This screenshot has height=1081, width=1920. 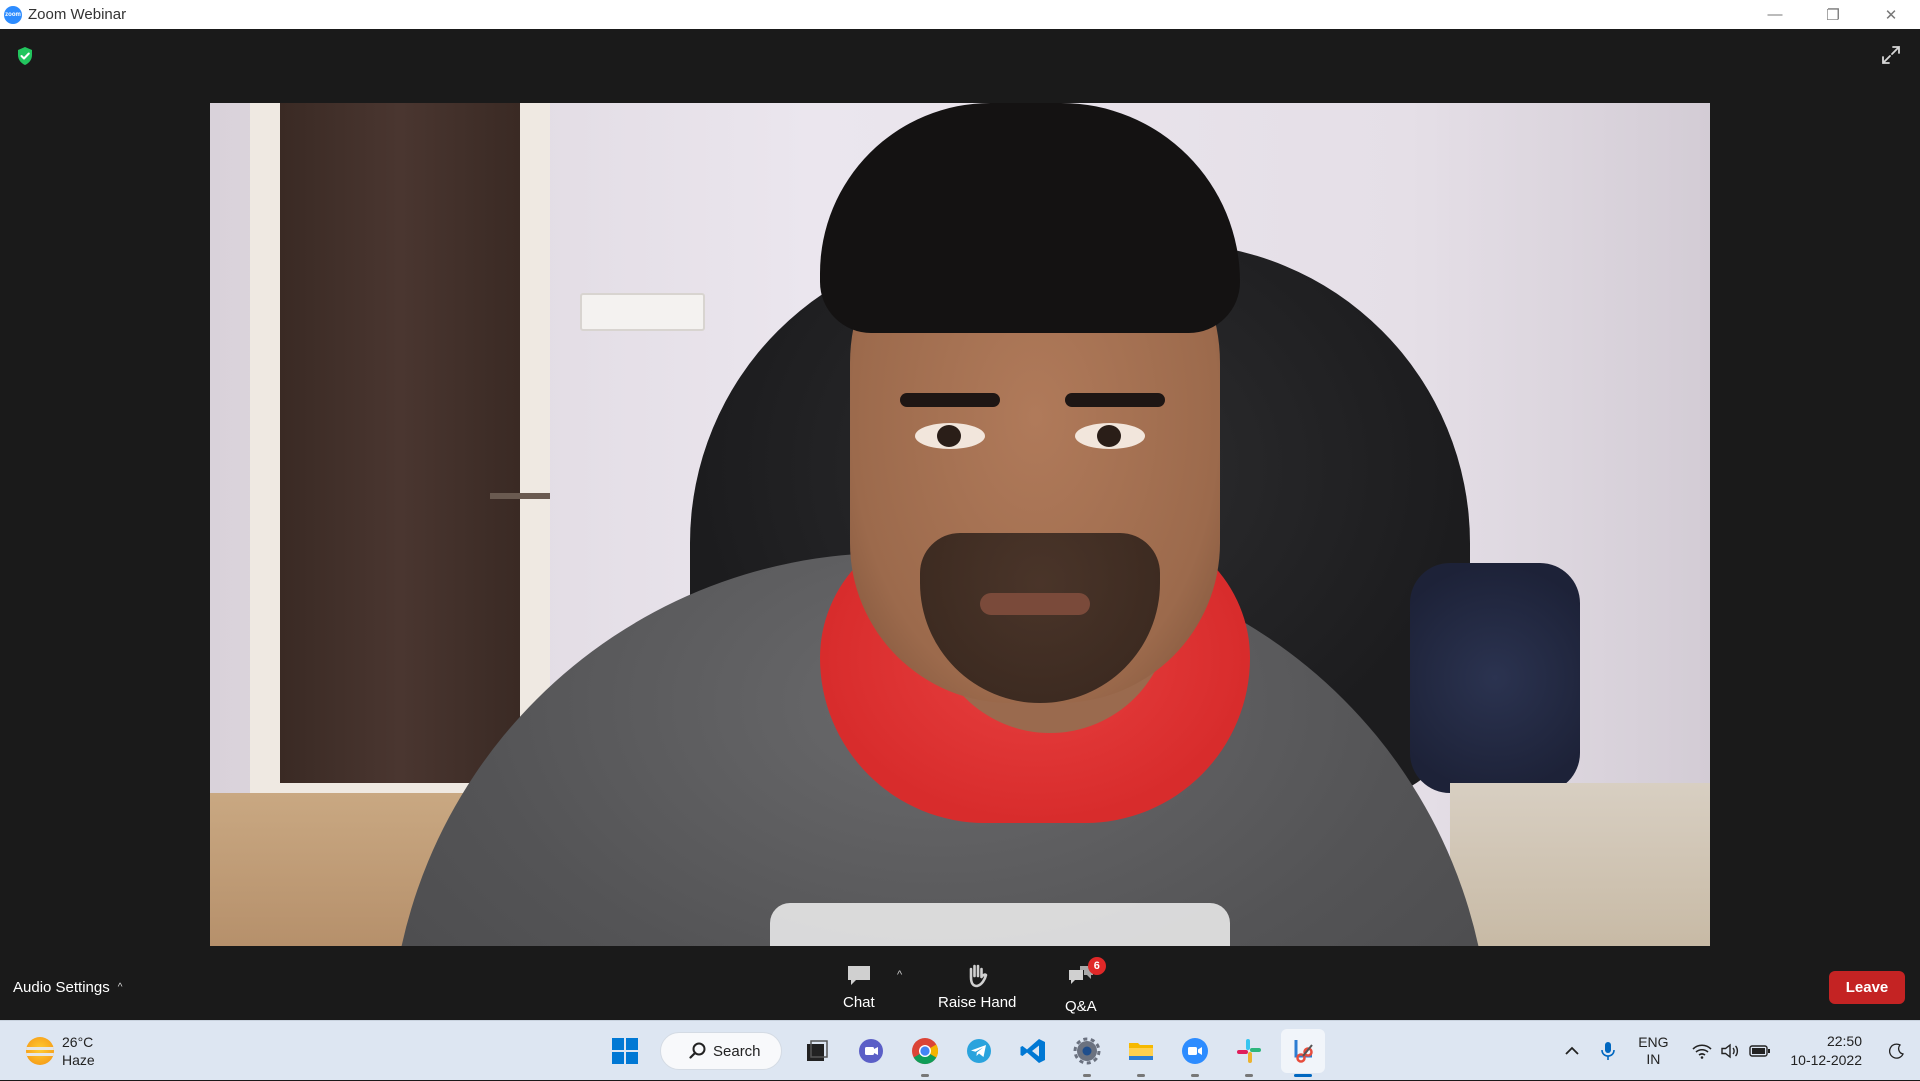 What do you see at coordinates (1110, 436) in the screenshot?
I see `video-person-eye-right` at bounding box center [1110, 436].